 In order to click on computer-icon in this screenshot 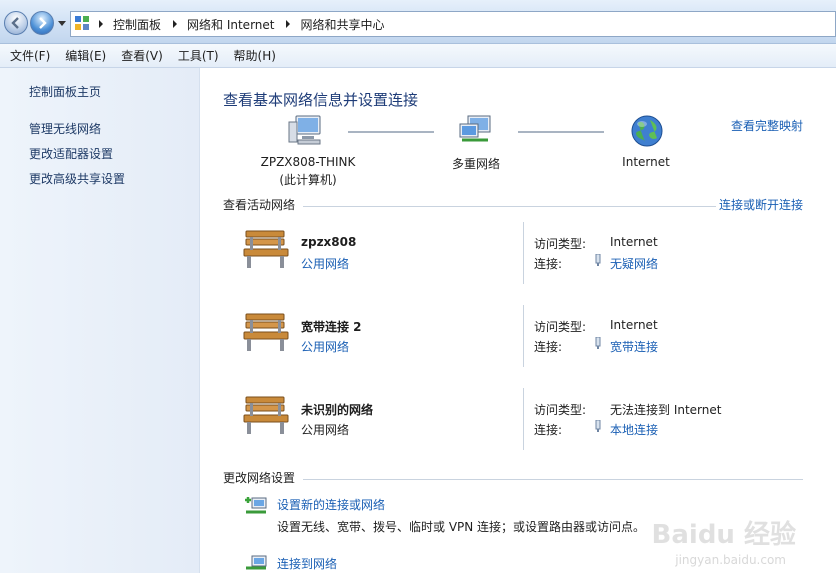, I will do `click(304, 130)`.